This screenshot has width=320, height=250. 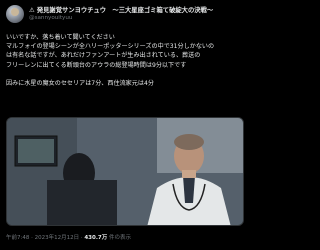 I want to click on tweet-text-line: は有名な話ですが、あれだけファンアートが生み出されている、葬送の, so click(x=103, y=56).